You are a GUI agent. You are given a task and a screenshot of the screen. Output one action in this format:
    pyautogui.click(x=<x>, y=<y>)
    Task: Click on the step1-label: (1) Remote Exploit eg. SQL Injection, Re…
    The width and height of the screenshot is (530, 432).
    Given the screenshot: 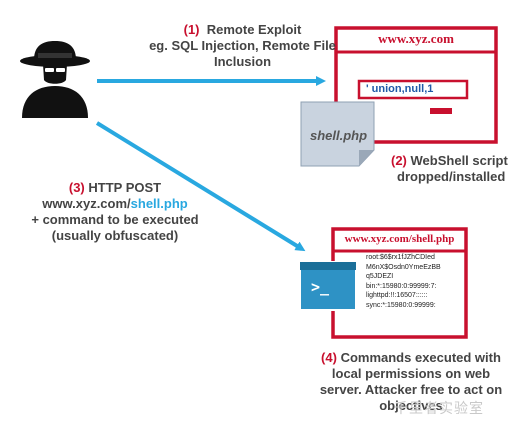 What is the action you would take?
    pyautogui.click(x=242, y=46)
    